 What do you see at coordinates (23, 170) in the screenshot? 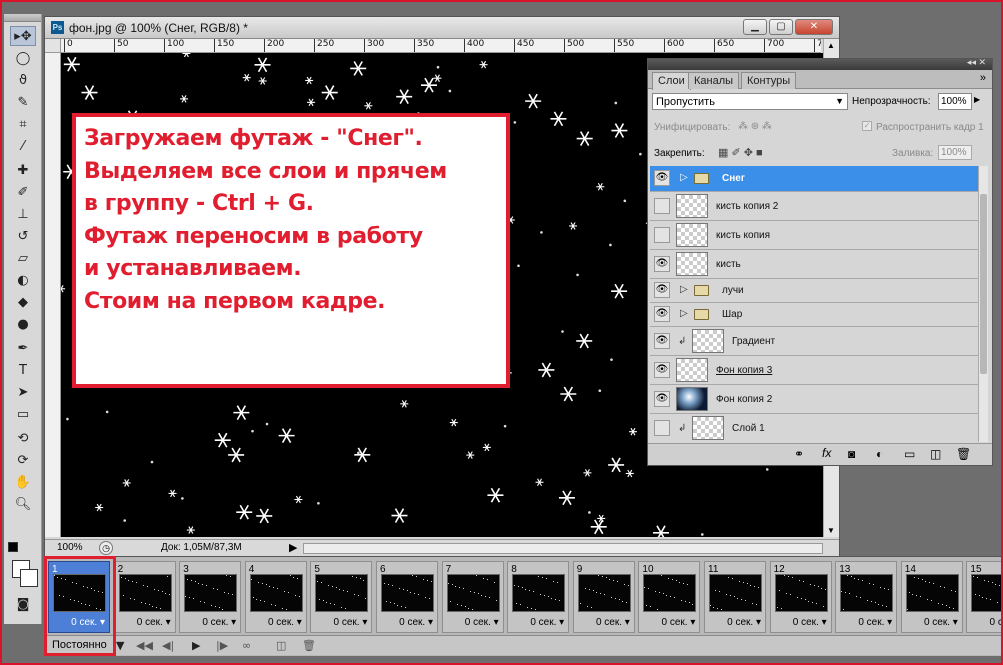
I see `healing-tool-icon: ✚` at bounding box center [23, 170].